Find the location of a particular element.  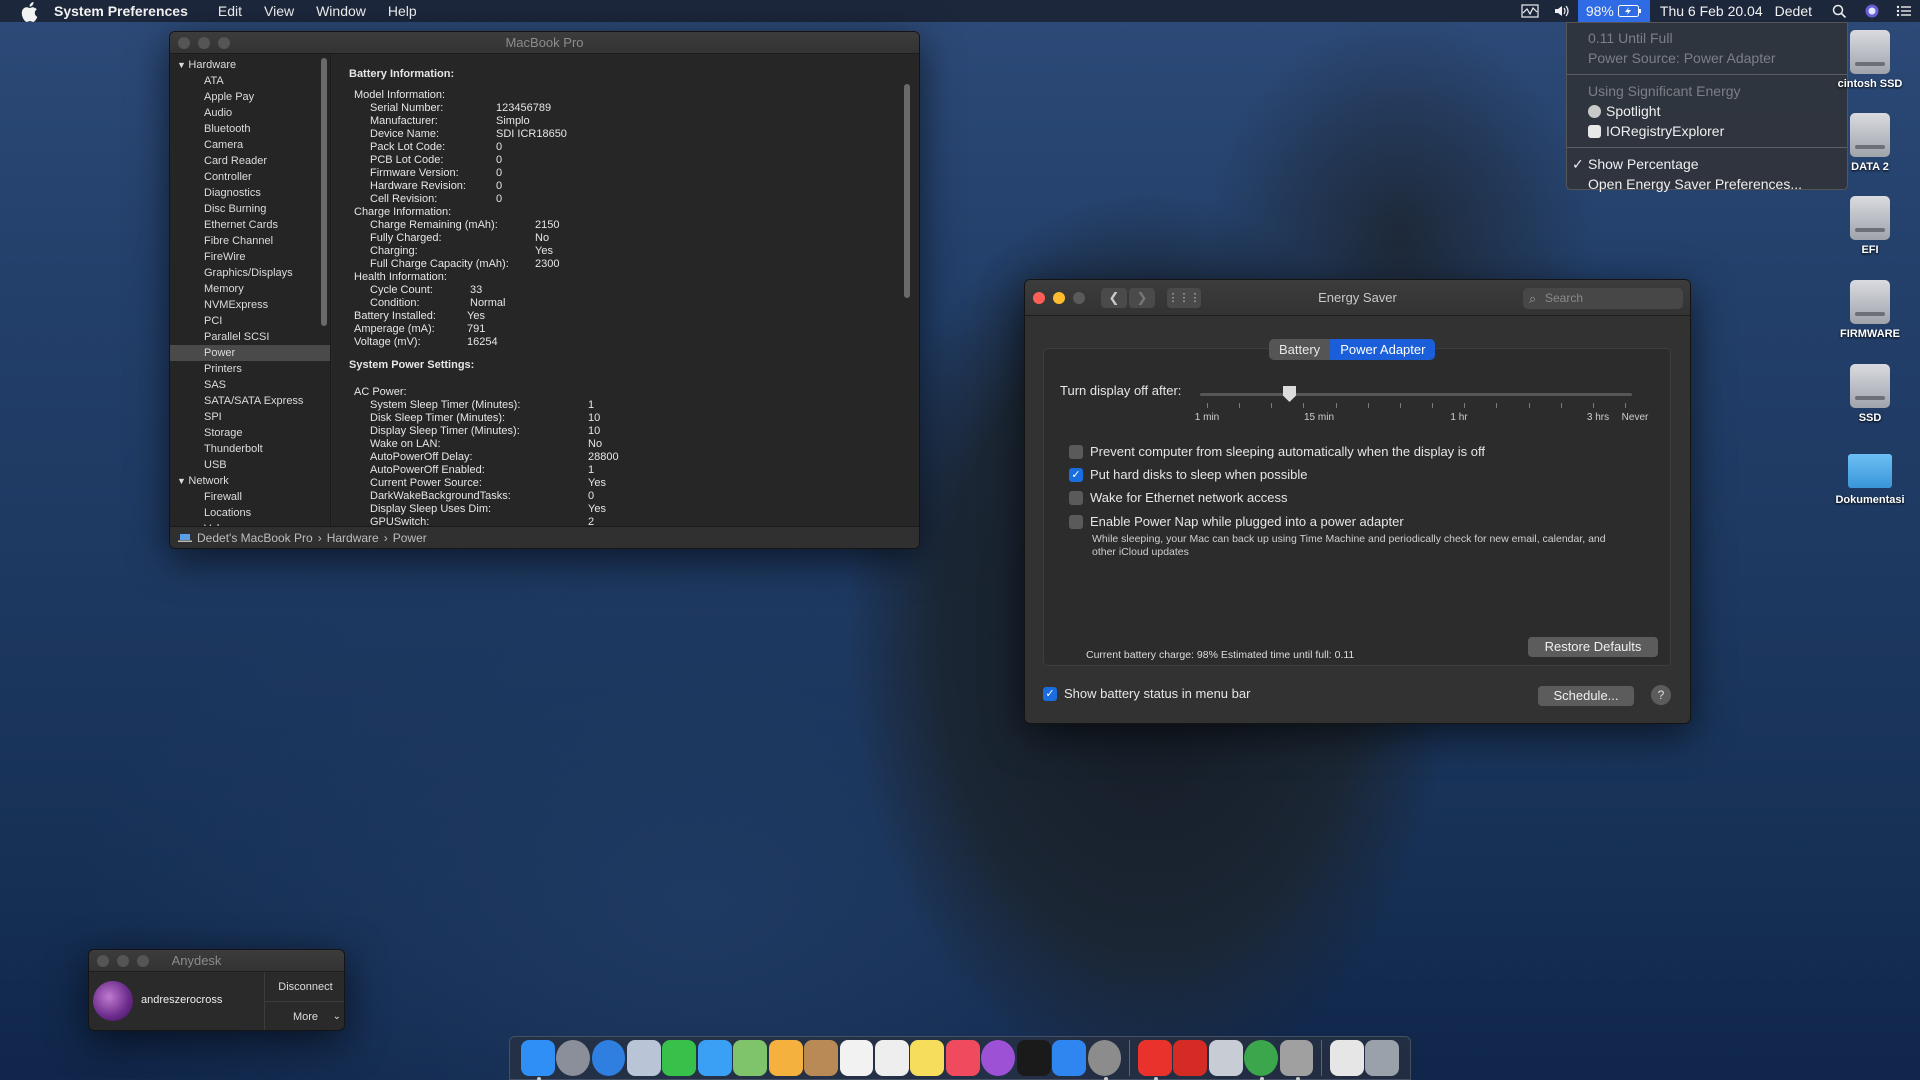

messages-icon is located at coordinates (714, 1058).